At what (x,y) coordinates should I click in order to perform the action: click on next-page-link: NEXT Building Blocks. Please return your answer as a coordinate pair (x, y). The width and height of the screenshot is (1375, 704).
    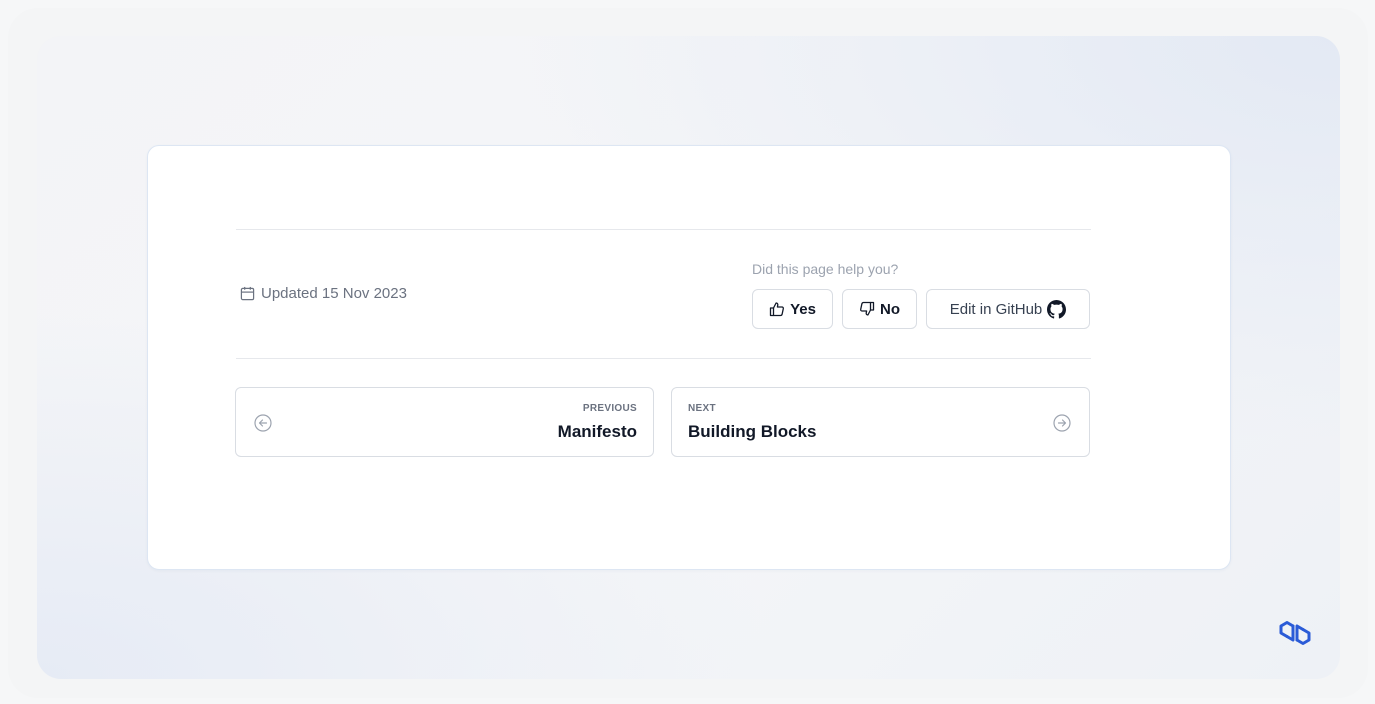
    Looking at the image, I should click on (880, 422).